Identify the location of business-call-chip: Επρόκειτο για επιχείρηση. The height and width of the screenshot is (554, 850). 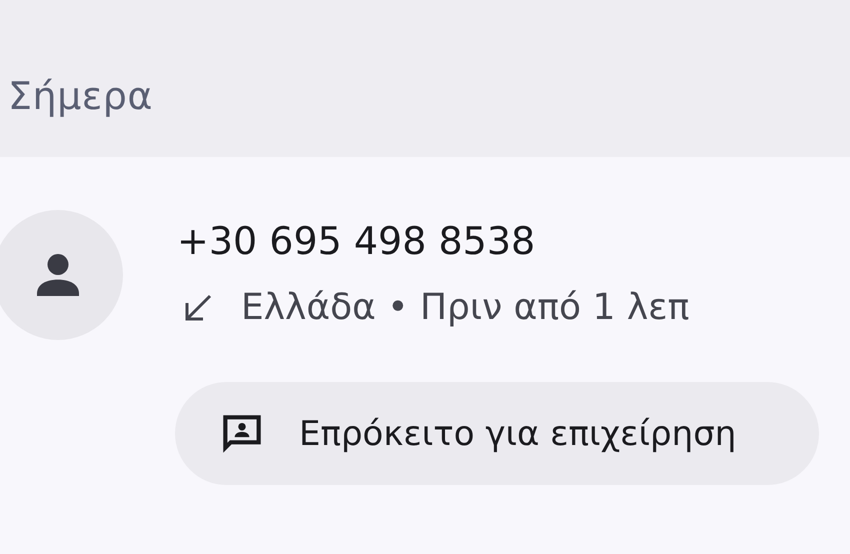
(497, 433).